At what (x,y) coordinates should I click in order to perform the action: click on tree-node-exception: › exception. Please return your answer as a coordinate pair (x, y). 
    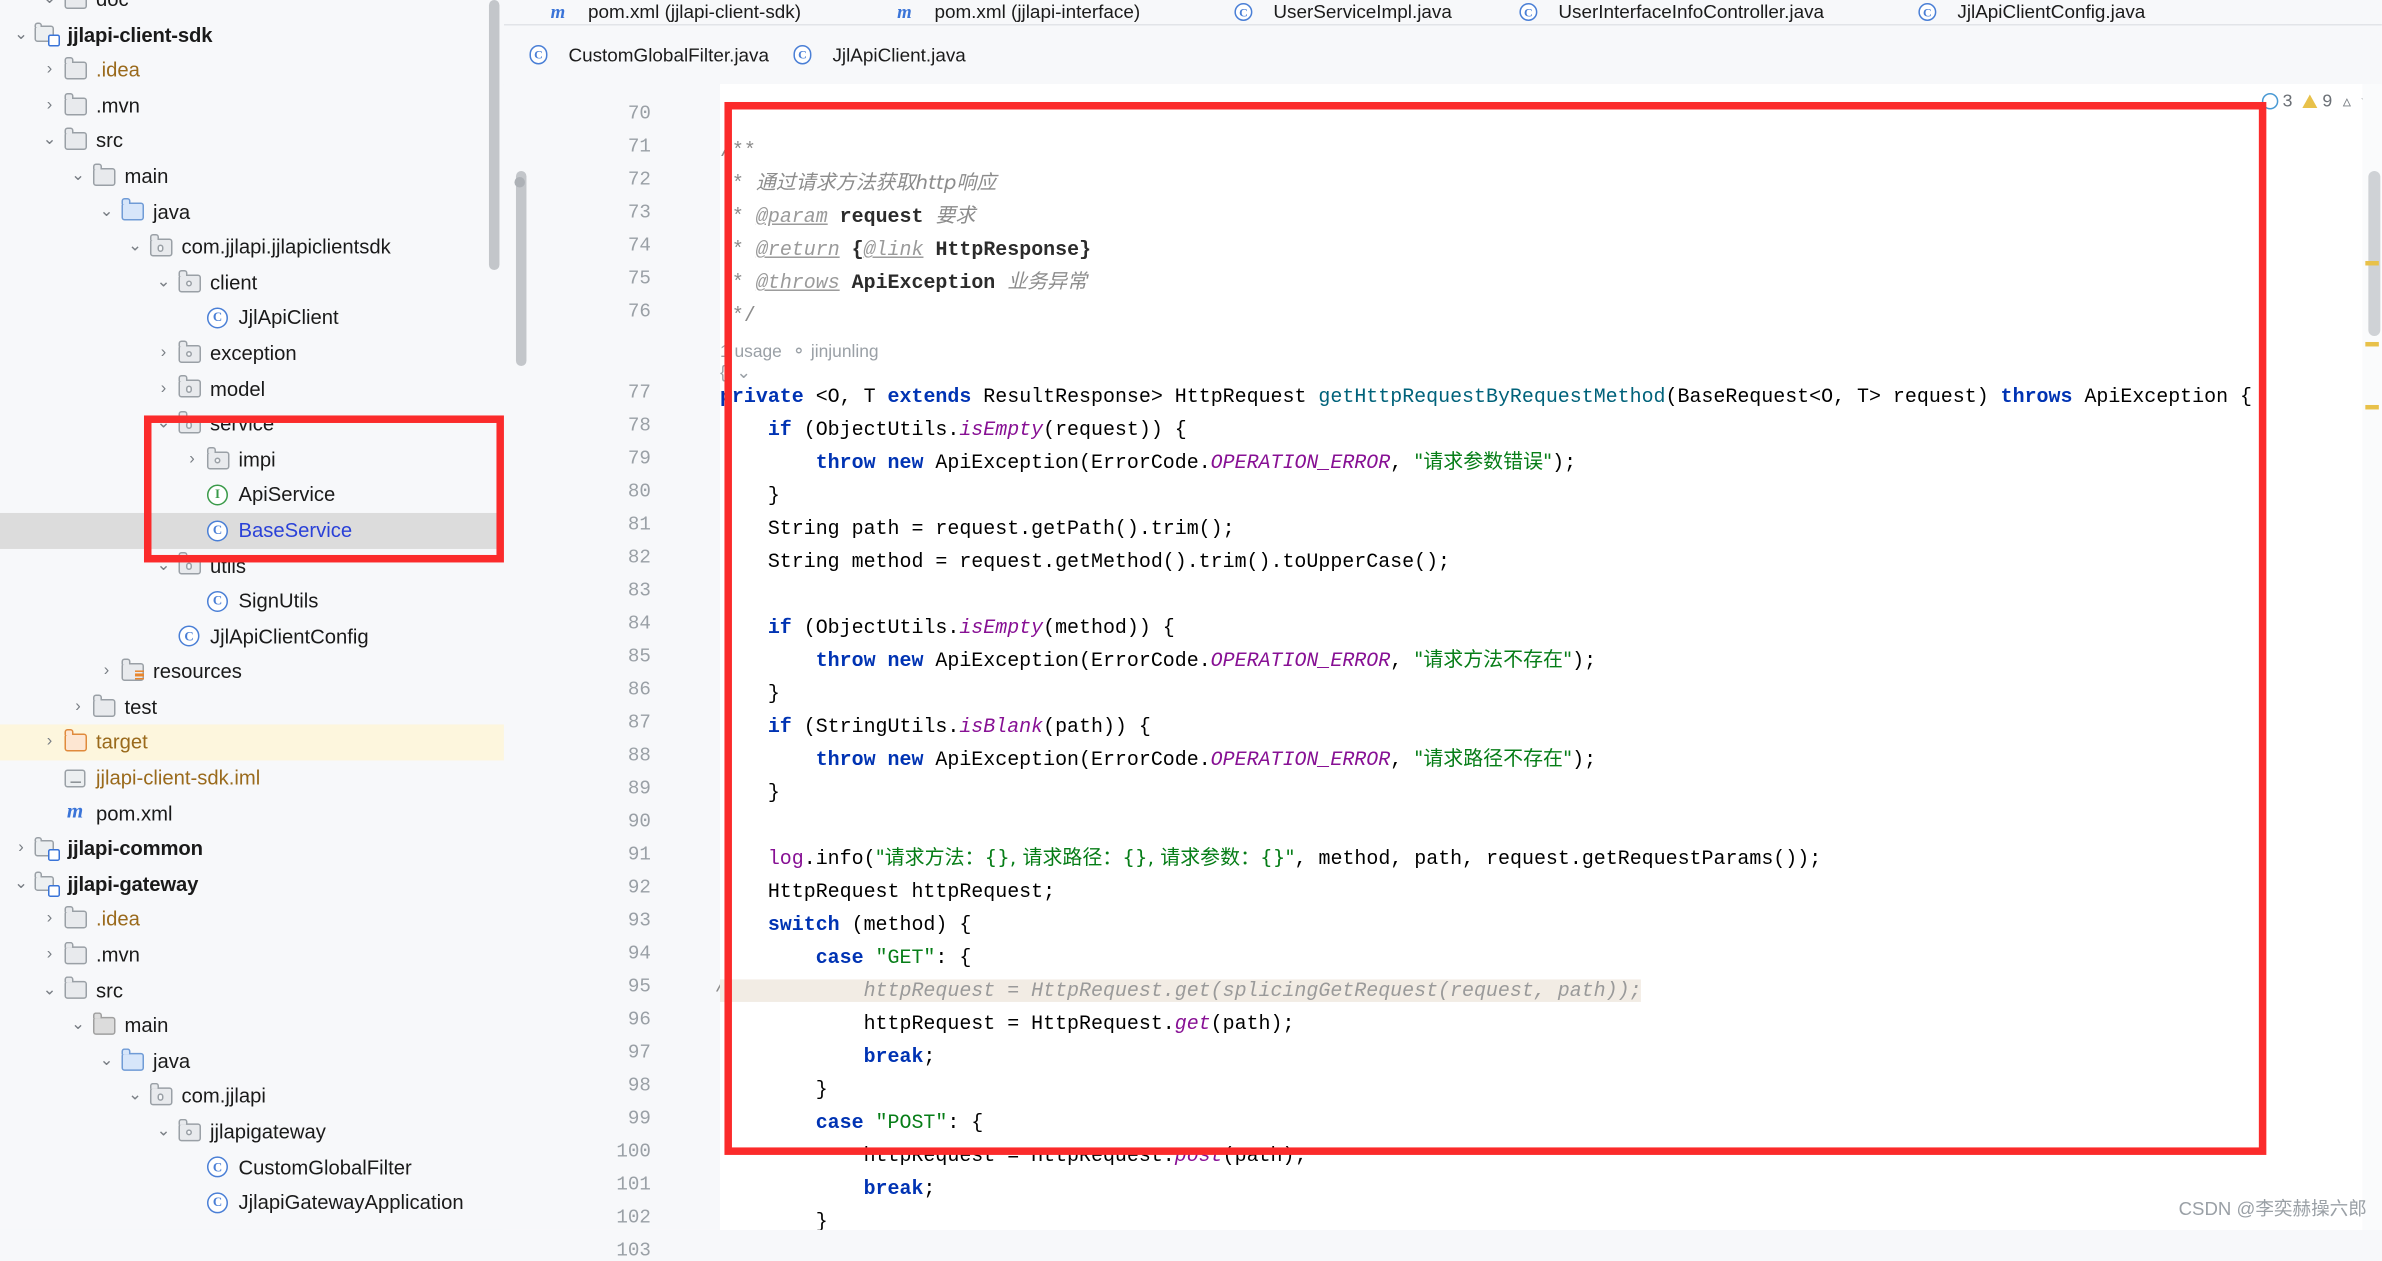
    Looking at the image, I should click on (252, 353).